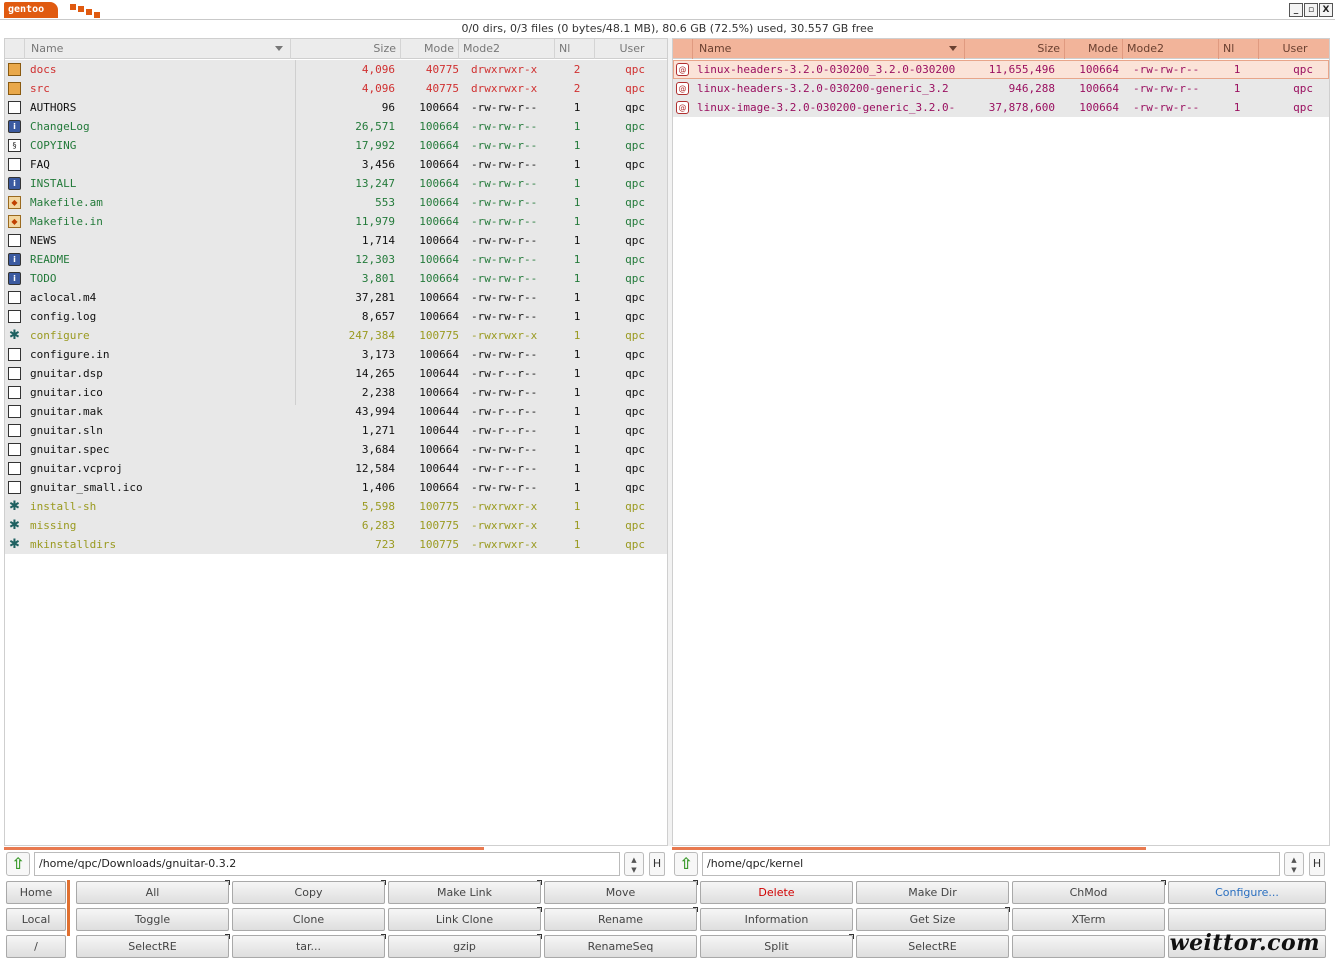  What do you see at coordinates (621, 919) in the screenshot?
I see `rename-button: Rename` at bounding box center [621, 919].